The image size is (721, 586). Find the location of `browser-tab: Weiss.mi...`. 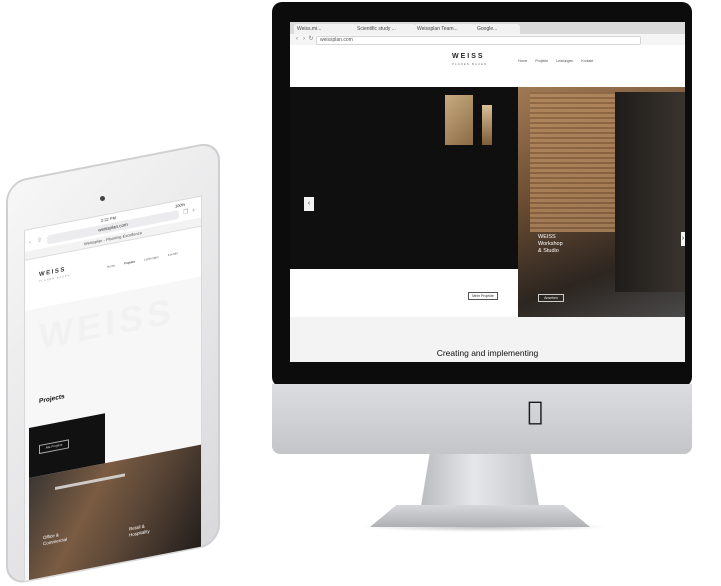

browser-tab: Weiss.mi... is located at coordinates (325, 29).